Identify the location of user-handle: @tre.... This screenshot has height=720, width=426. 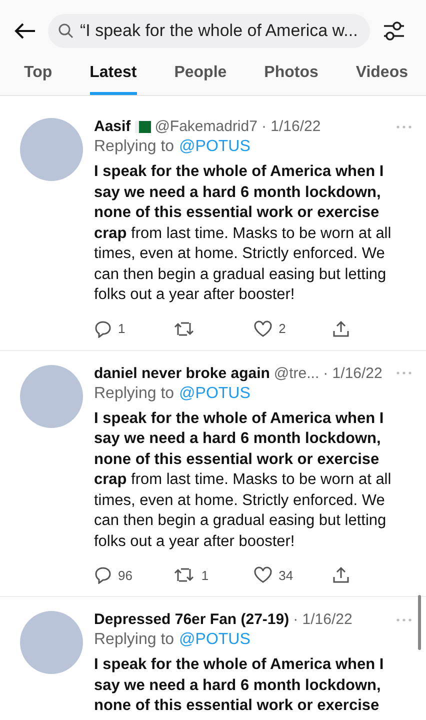
(297, 373).